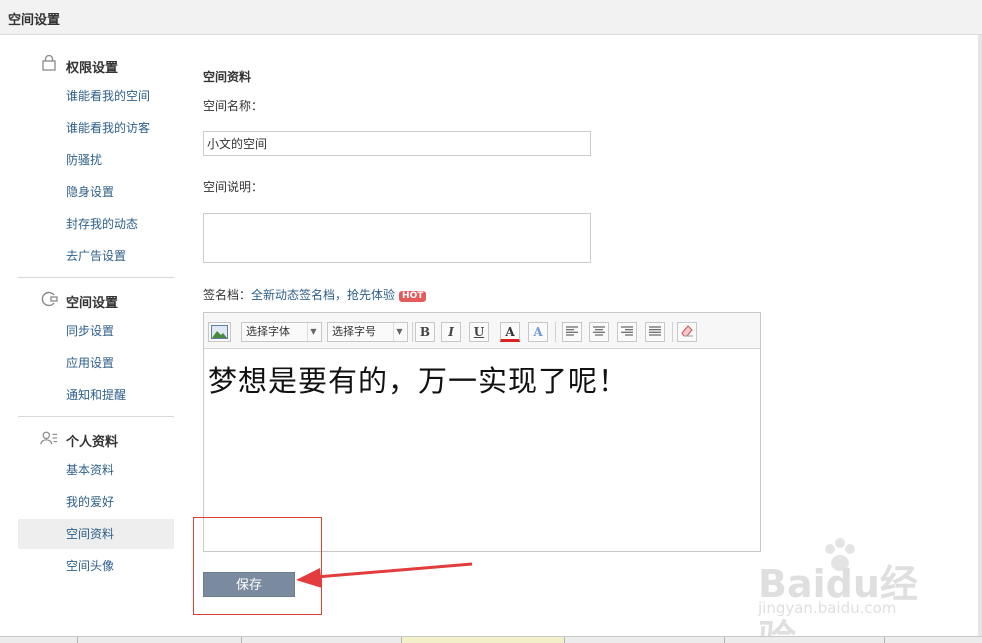  Describe the element at coordinates (510, 332) in the screenshot. I see `font-color-button: A` at that location.